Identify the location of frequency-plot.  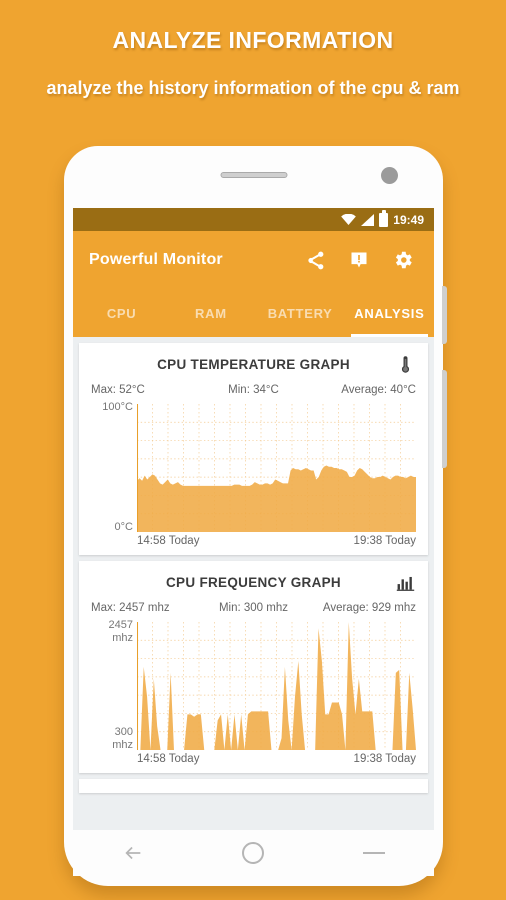
(276, 686).